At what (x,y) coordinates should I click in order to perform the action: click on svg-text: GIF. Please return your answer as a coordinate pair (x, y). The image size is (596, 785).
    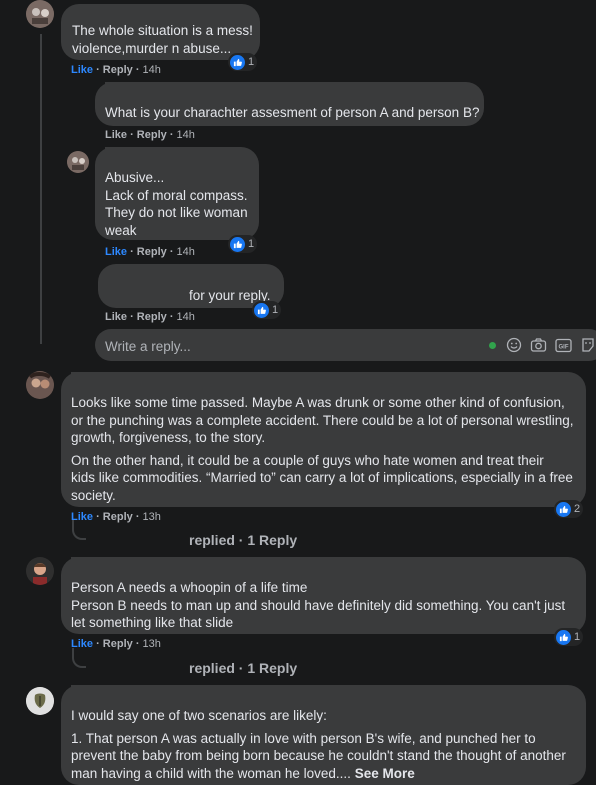
    Looking at the image, I should click on (564, 348).